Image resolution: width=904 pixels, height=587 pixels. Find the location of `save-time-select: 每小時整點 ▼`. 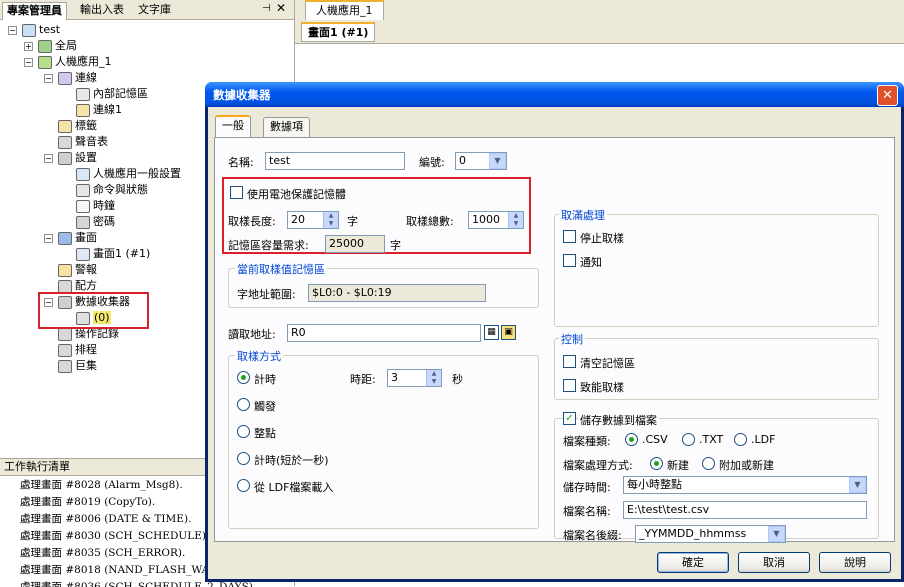

save-time-select: 每小時整點 ▼ is located at coordinates (745, 485).